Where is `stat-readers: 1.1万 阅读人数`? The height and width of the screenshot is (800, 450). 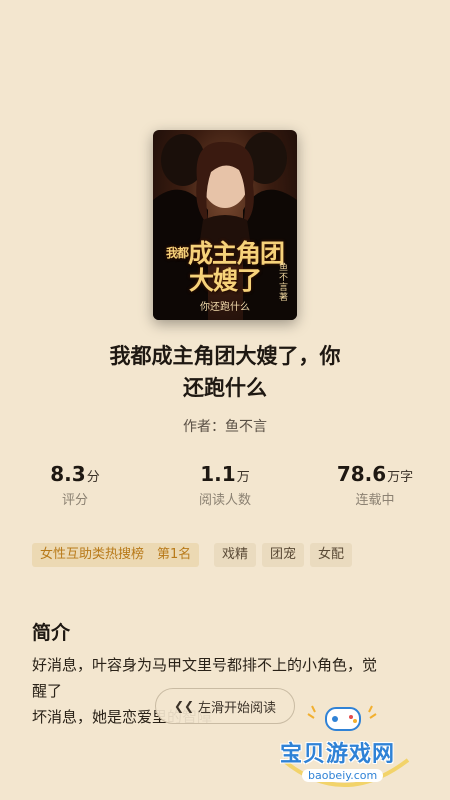
stat-readers: 1.1万 阅读人数 is located at coordinates (224, 485).